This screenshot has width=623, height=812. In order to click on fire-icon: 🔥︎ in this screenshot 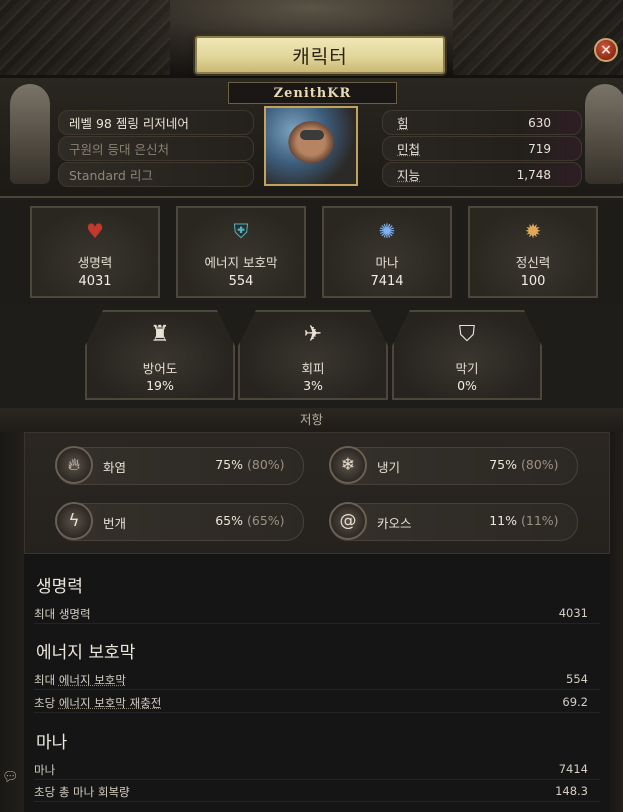, I will do `click(74, 465)`.